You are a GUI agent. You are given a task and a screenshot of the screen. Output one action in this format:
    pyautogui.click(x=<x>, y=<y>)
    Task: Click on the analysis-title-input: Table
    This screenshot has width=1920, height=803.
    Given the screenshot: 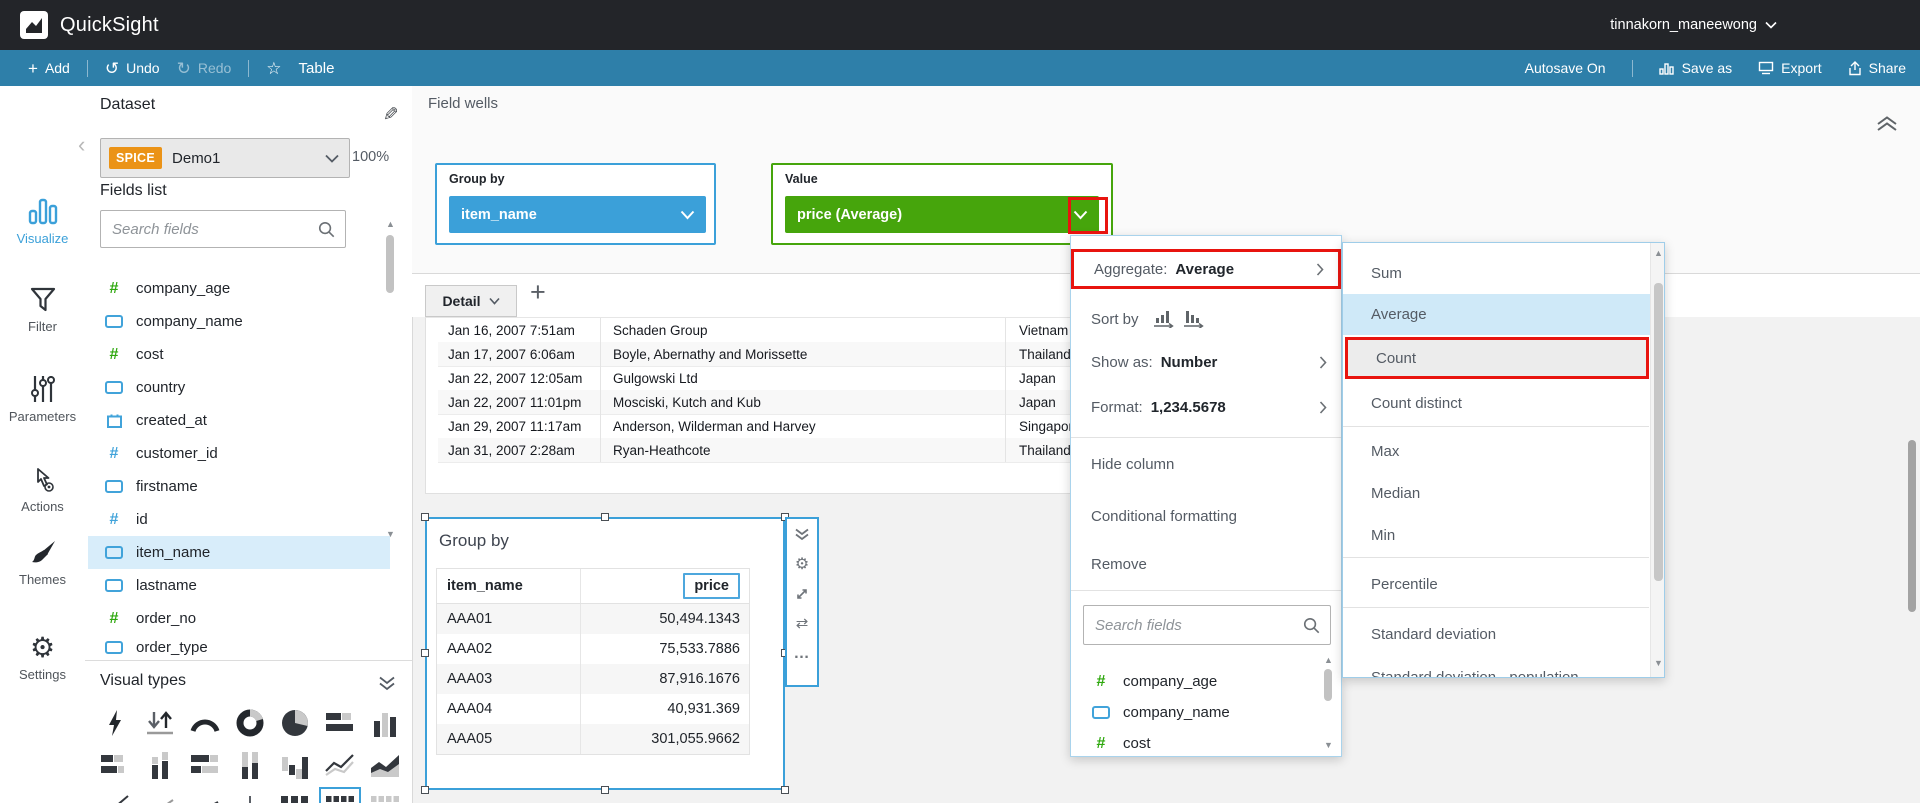 What is the action you would take?
    pyautogui.click(x=317, y=68)
    